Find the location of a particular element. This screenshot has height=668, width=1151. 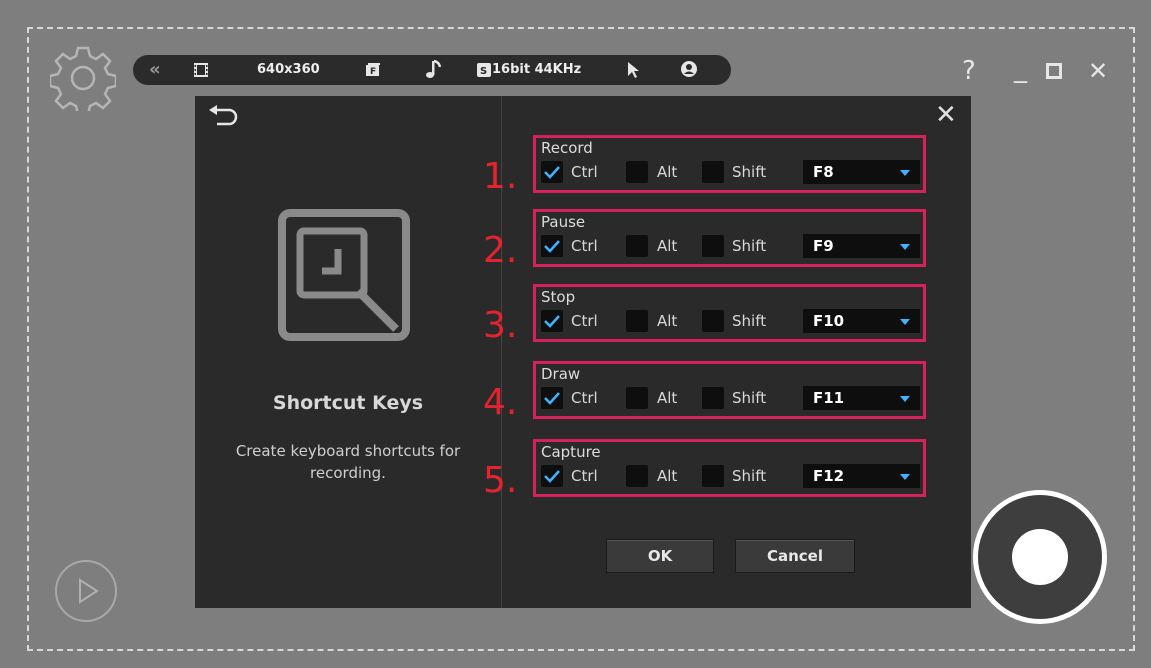

shortcut-number-1: 1. is located at coordinates (500, 176).